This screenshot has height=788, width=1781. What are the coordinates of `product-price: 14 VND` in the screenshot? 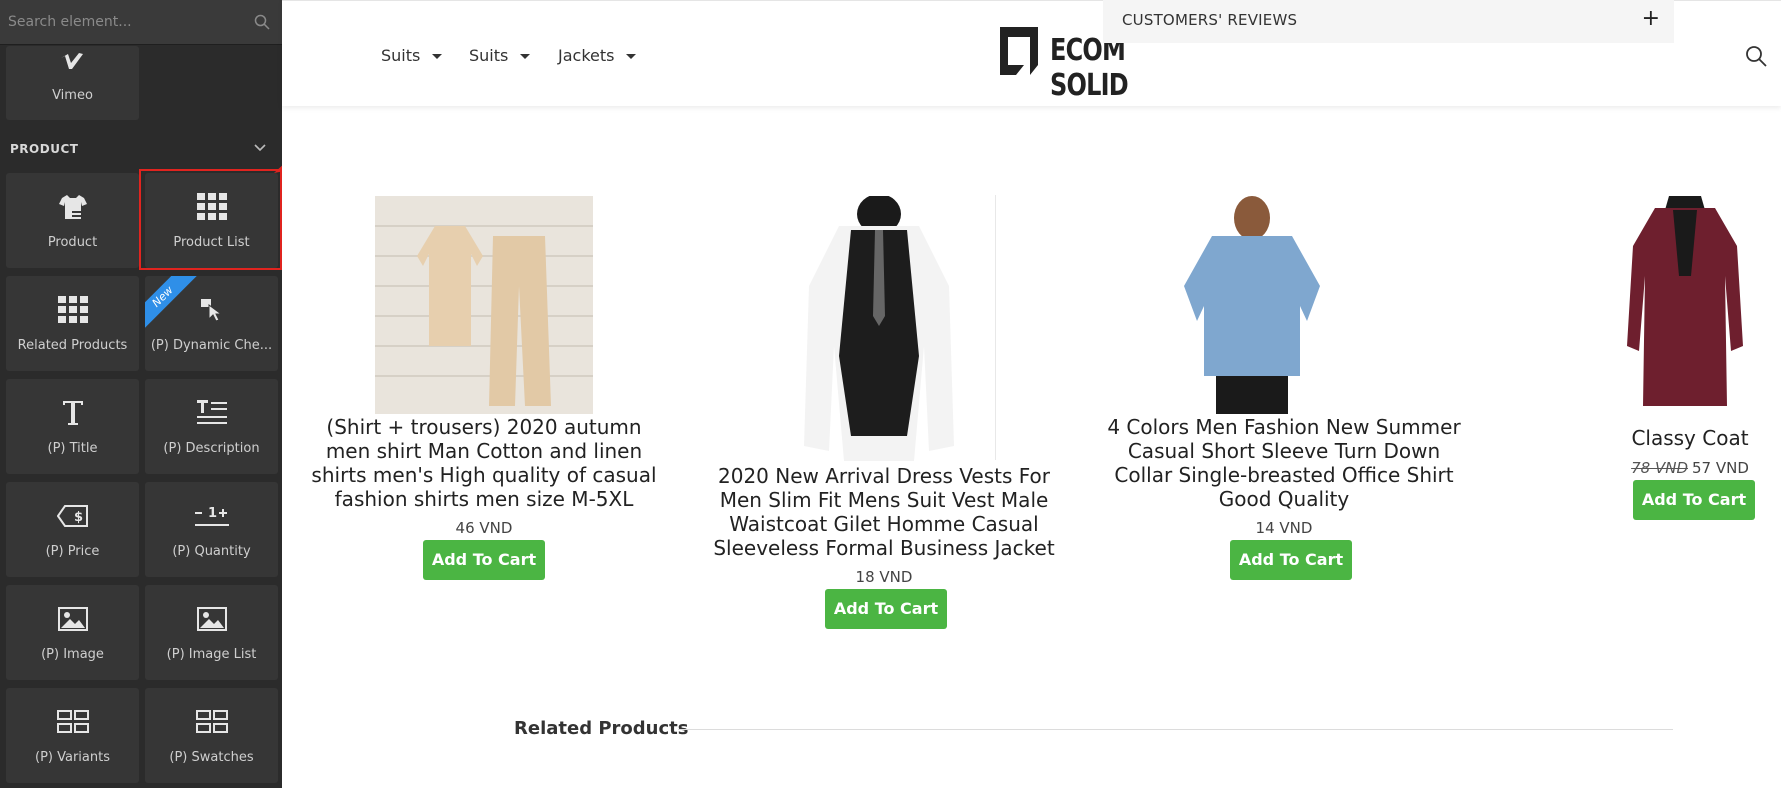 It's located at (1284, 528).